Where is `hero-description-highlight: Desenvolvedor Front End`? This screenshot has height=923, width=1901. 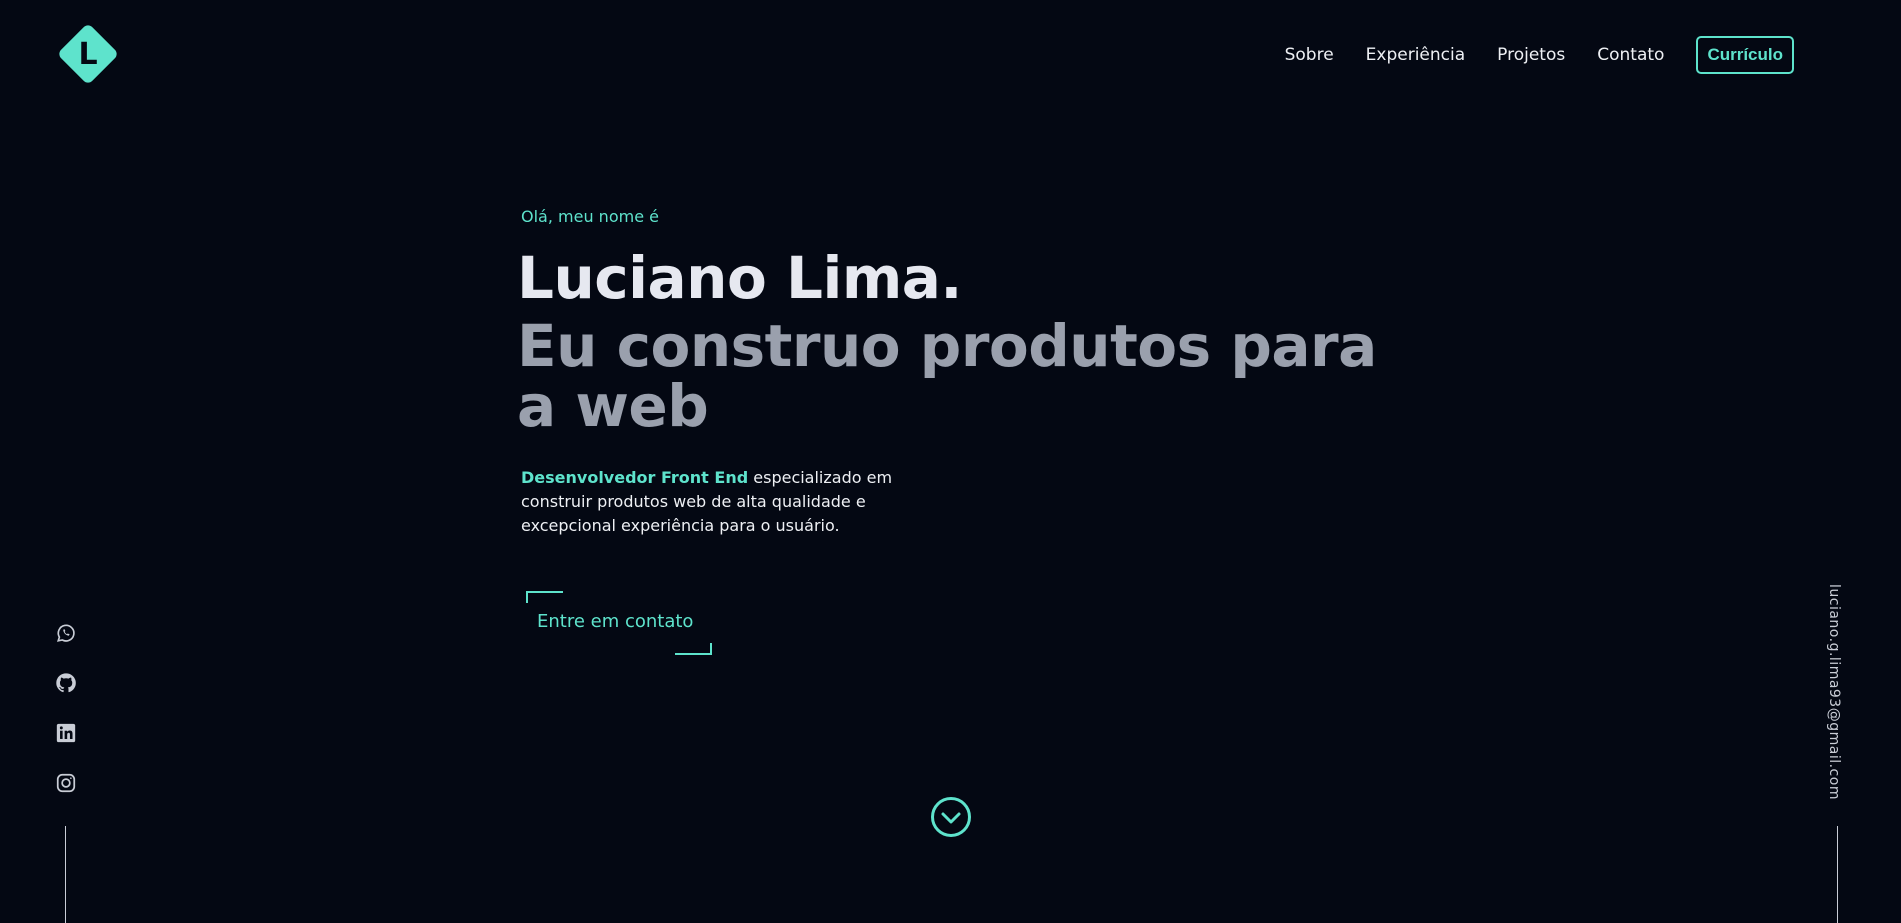 hero-description-highlight: Desenvolvedor Front End is located at coordinates (635, 477).